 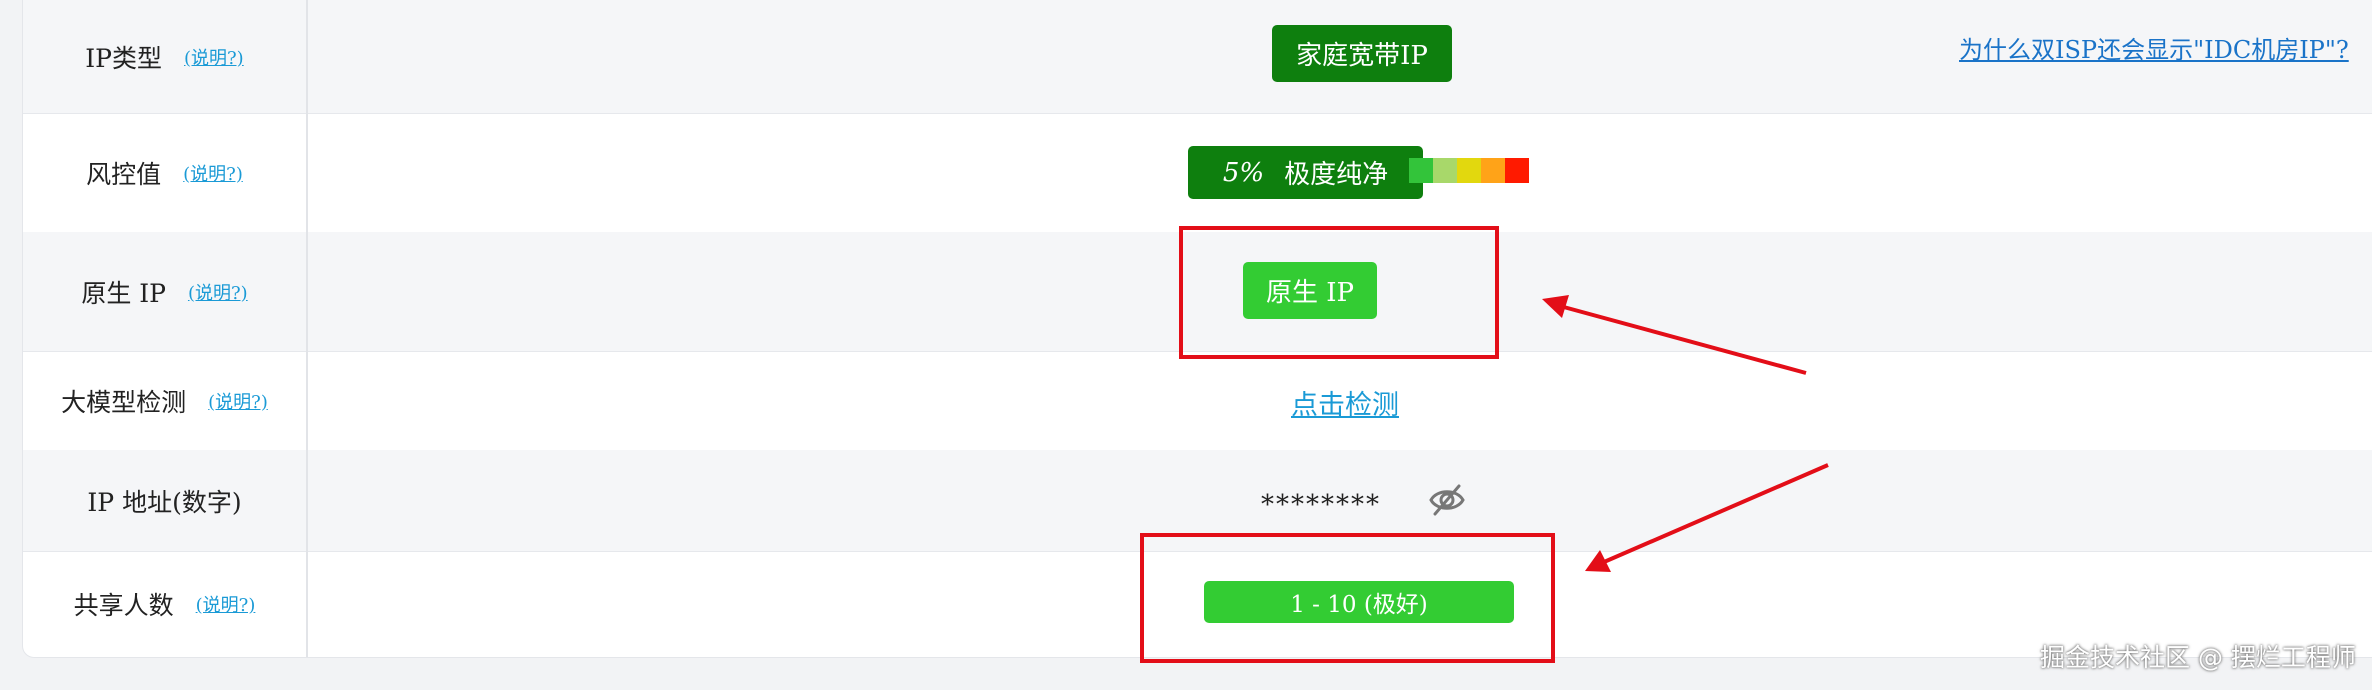 What do you see at coordinates (1321, 505) in the screenshot?
I see `masked-ip-value: ********` at bounding box center [1321, 505].